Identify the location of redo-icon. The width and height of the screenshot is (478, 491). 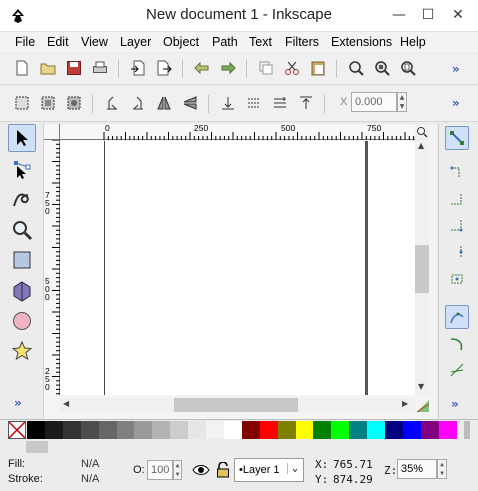
(228, 68).